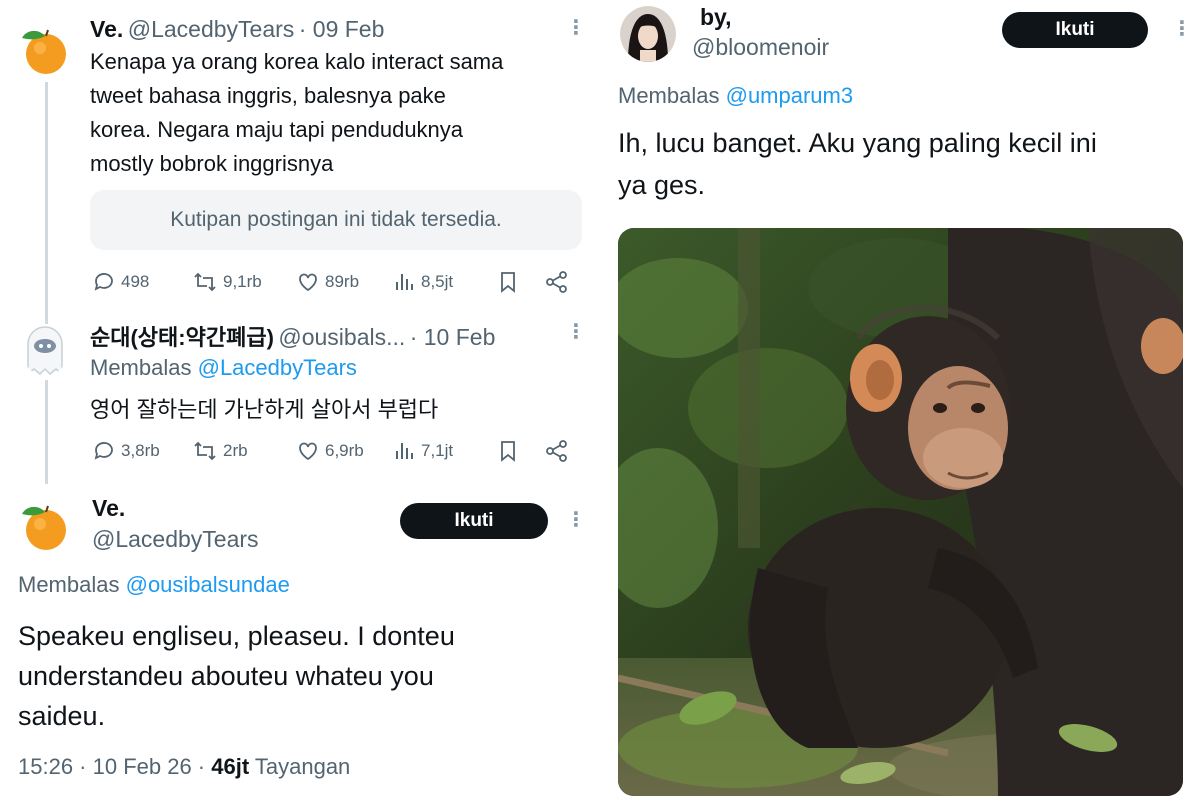 The height and width of the screenshot is (800, 1200). I want to click on reply-to-link: @LacedbyTears, so click(277, 367).